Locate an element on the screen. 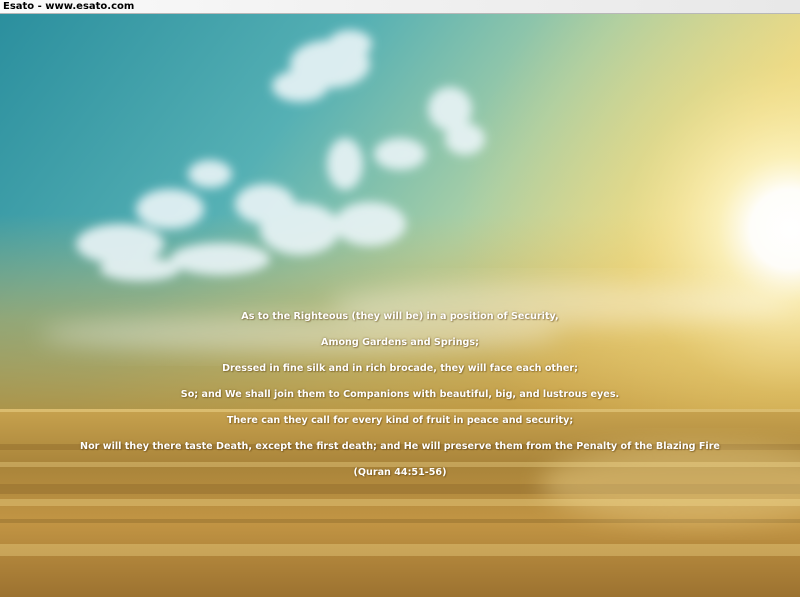 The image size is (800, 597). window-titlebar: Esato - www.esato.com is located at coordinates (400, 7).